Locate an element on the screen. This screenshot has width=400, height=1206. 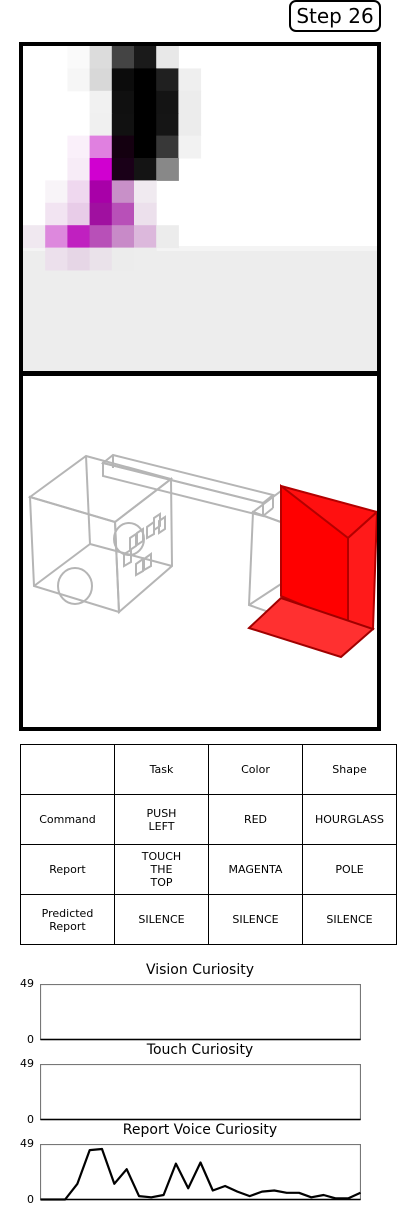
table-cell: TOUCH THE TOP is located at coordinates (161, 869).